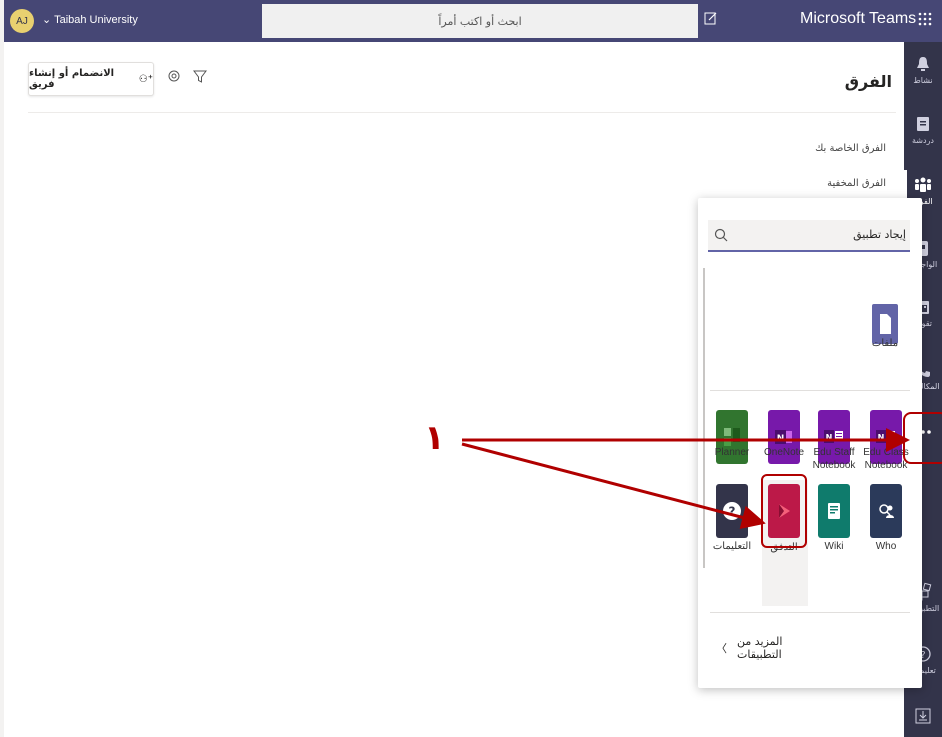 This screenshot has height=737, width=942. What do you see at coordinates (613, 486) in the screenshot?
I see `arrow-to-stream` at bounding box center [613, 486].